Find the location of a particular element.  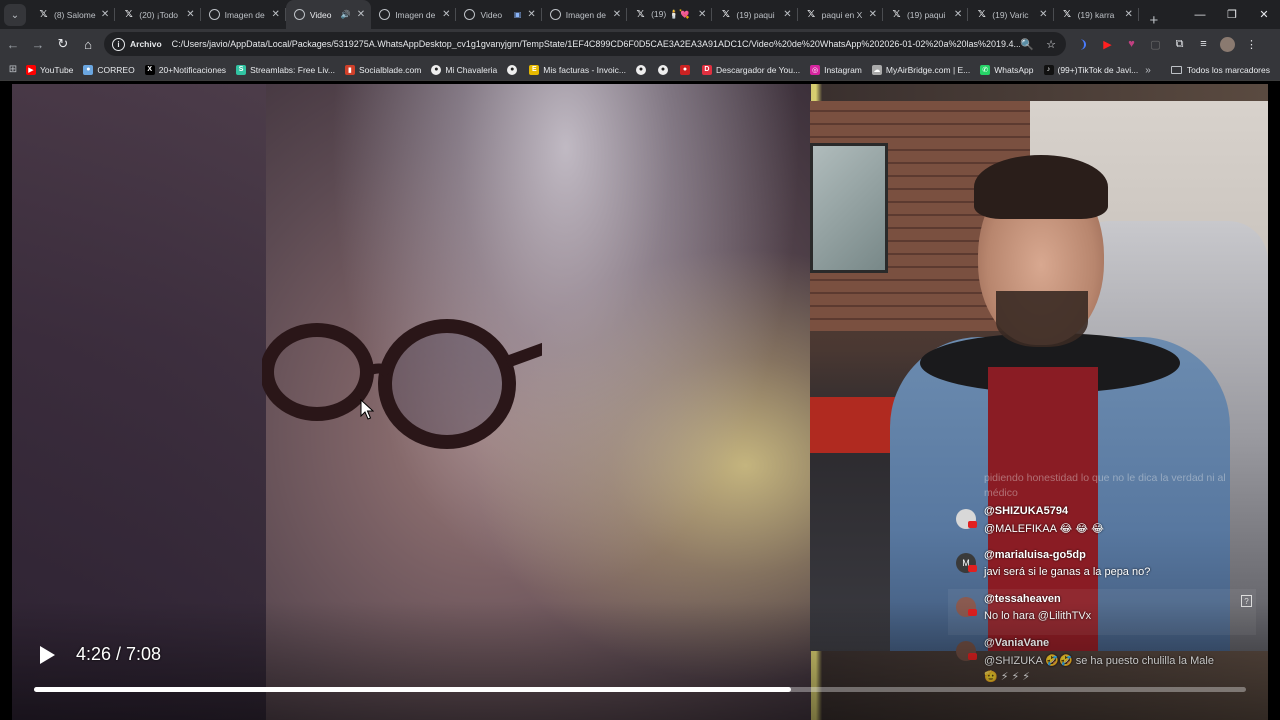

site-info-icon: i is located at coordinates (118, 44).